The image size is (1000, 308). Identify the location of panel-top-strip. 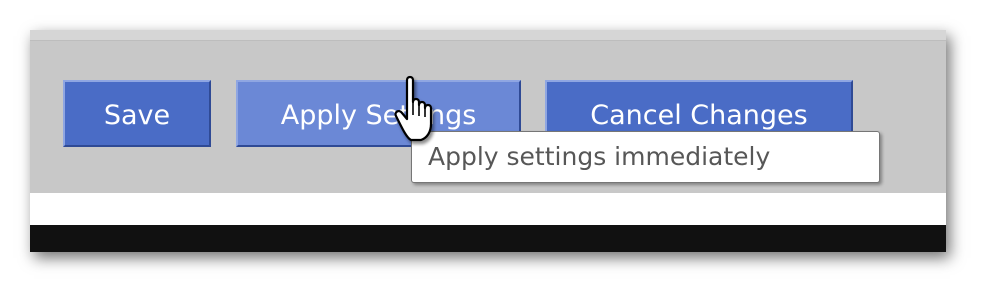
(488, 35).